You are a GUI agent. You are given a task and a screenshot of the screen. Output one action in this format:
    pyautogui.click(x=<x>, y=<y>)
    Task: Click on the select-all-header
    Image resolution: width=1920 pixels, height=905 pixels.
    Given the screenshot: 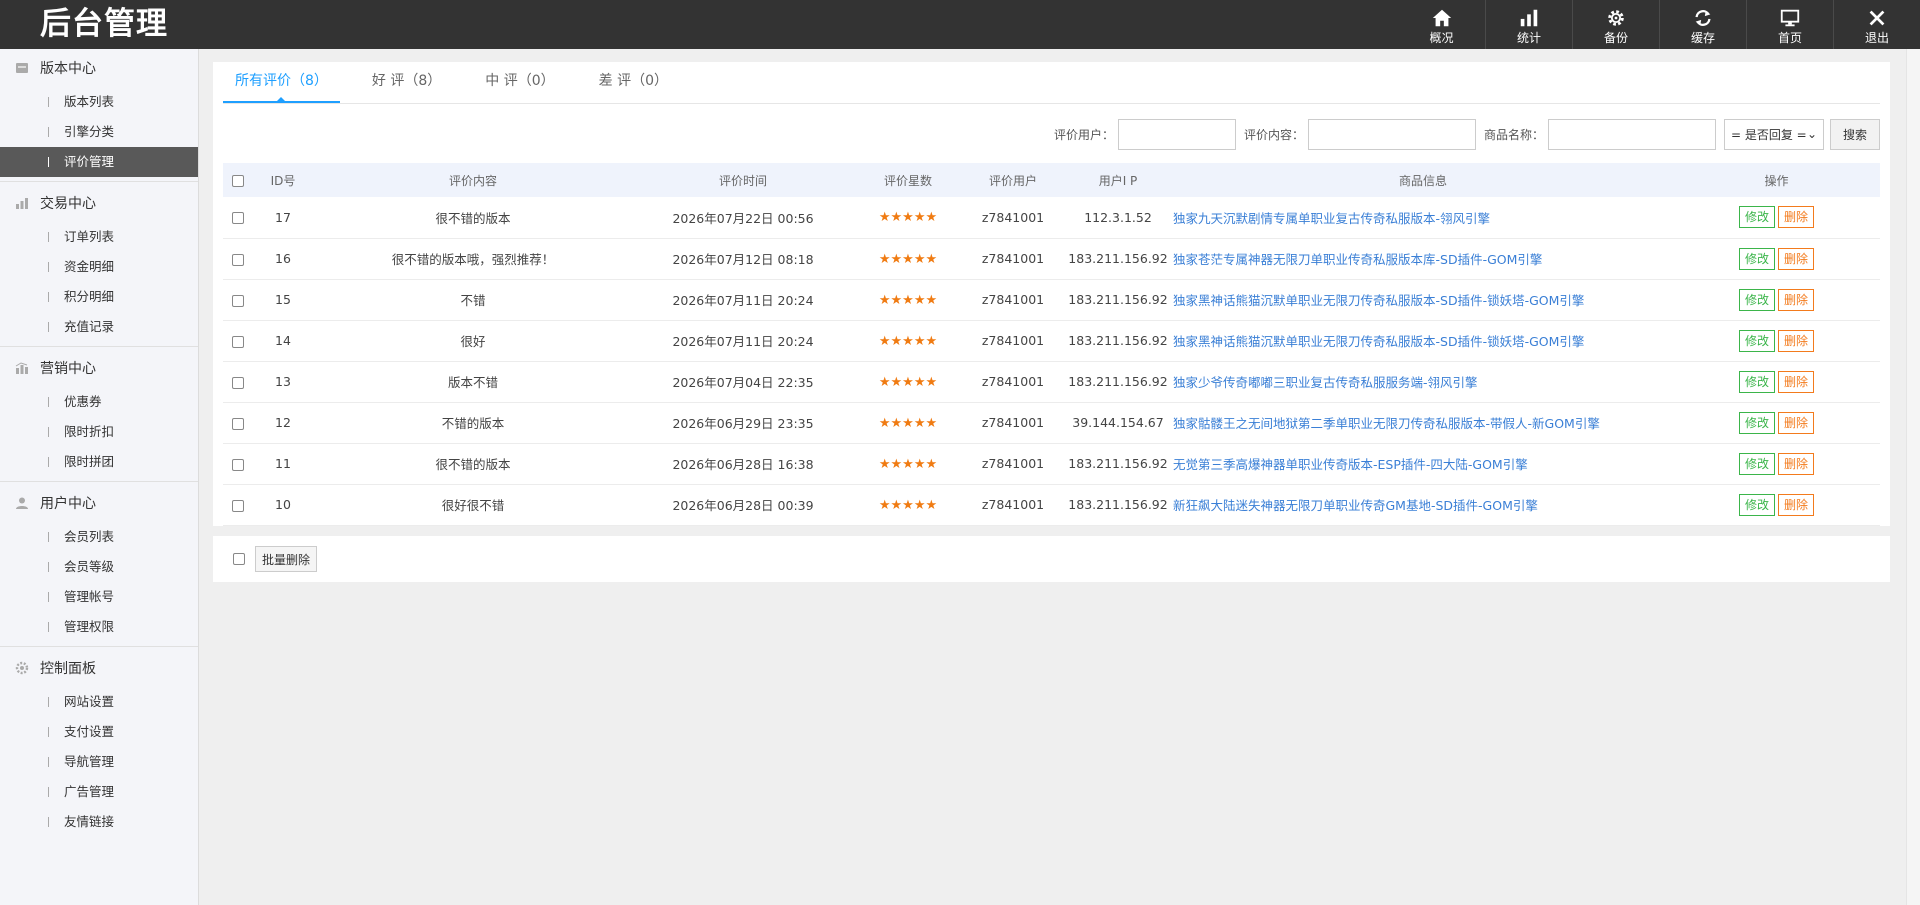 What is the action you would take?
    pyautogui.click(x=238, y=180)
    